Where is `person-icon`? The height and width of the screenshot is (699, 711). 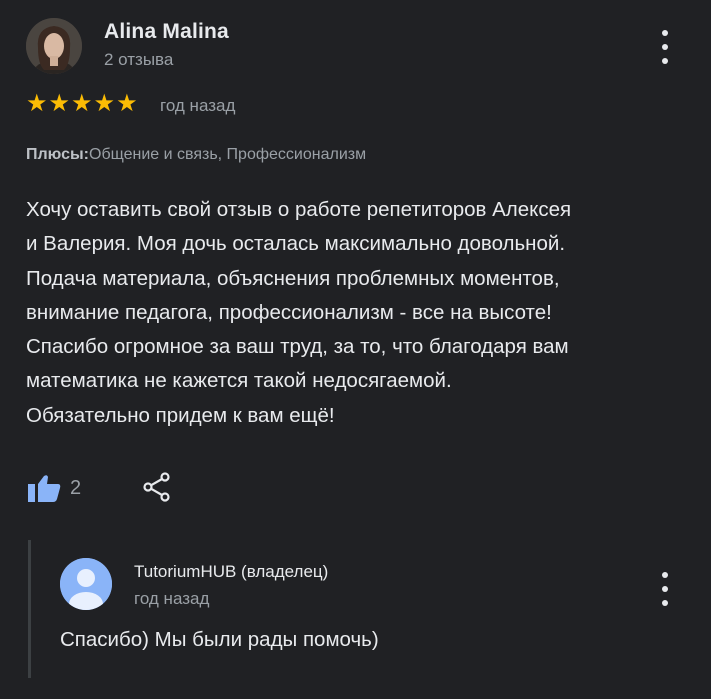 person-icon is located at coordinates (86, 584).